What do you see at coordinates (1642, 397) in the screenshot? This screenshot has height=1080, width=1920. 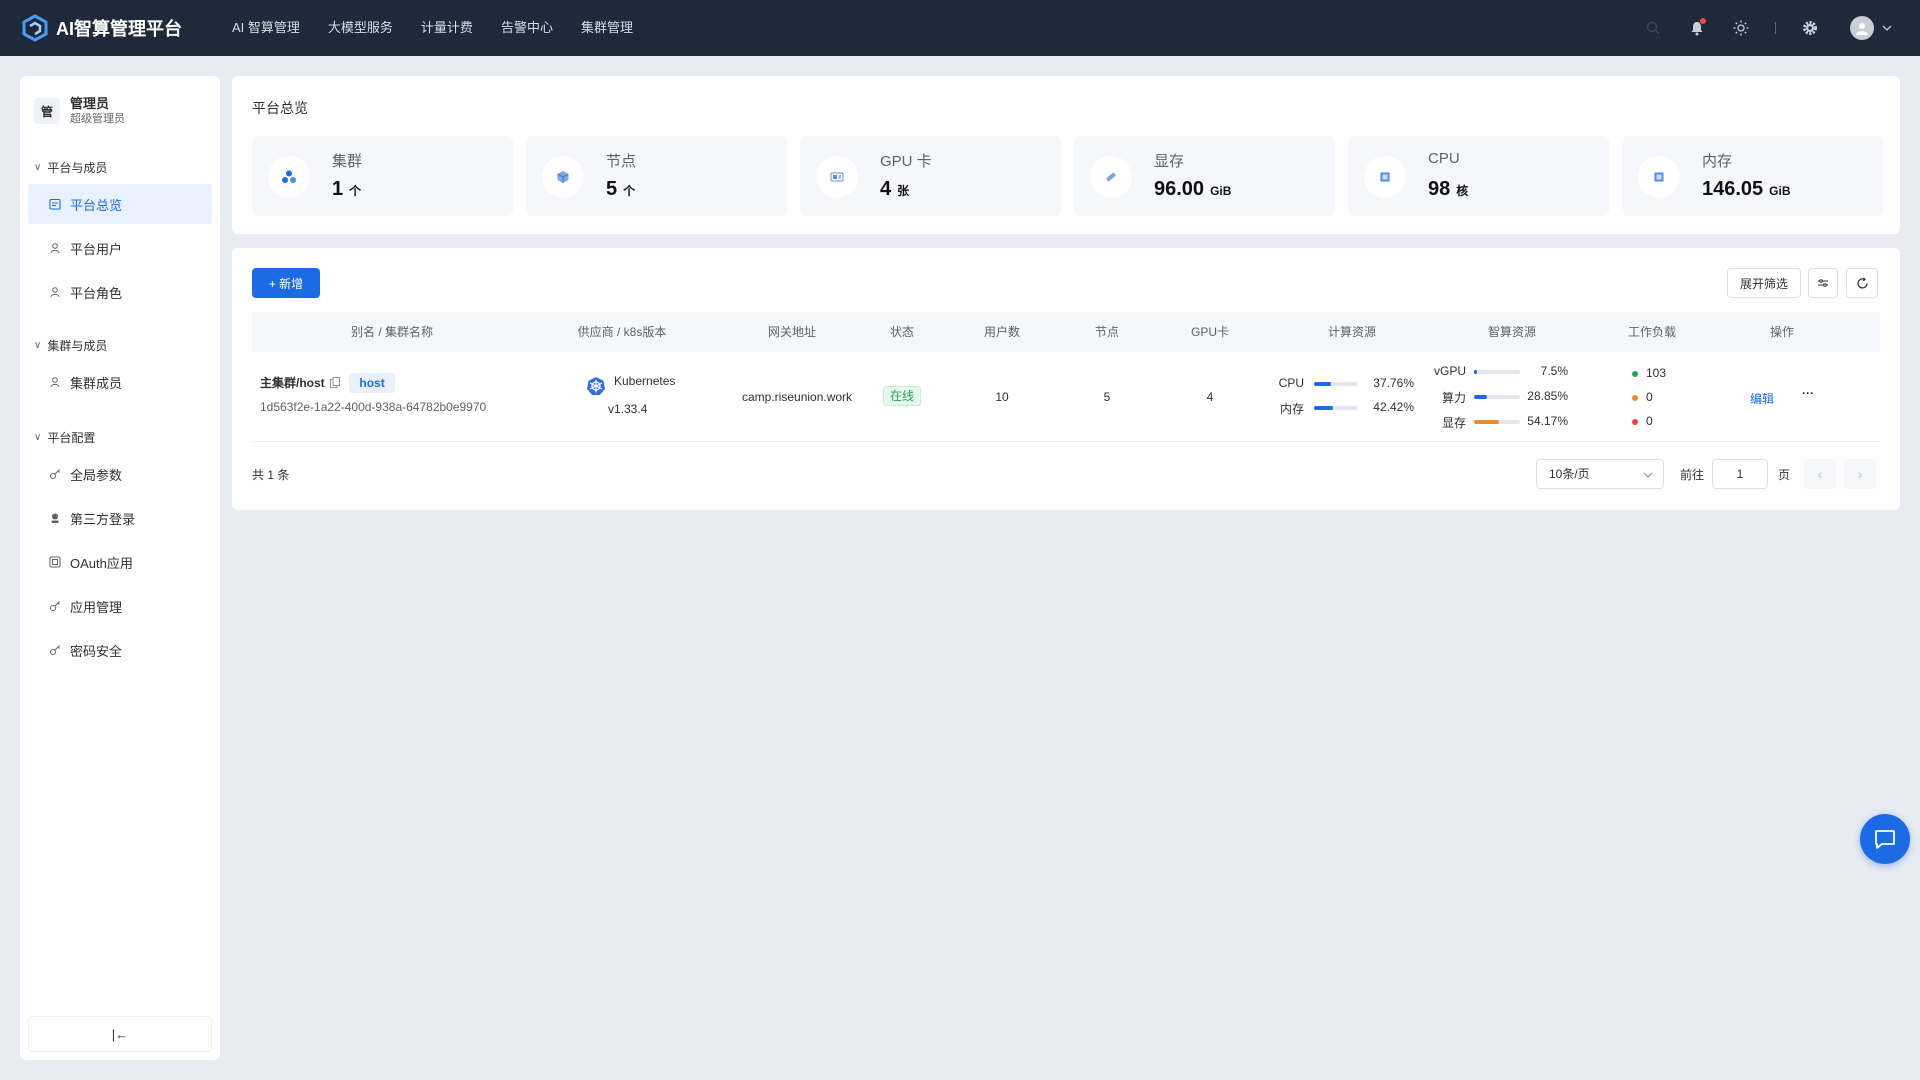 I see `workload-pending: 0` at bounding box center [1642, 397].